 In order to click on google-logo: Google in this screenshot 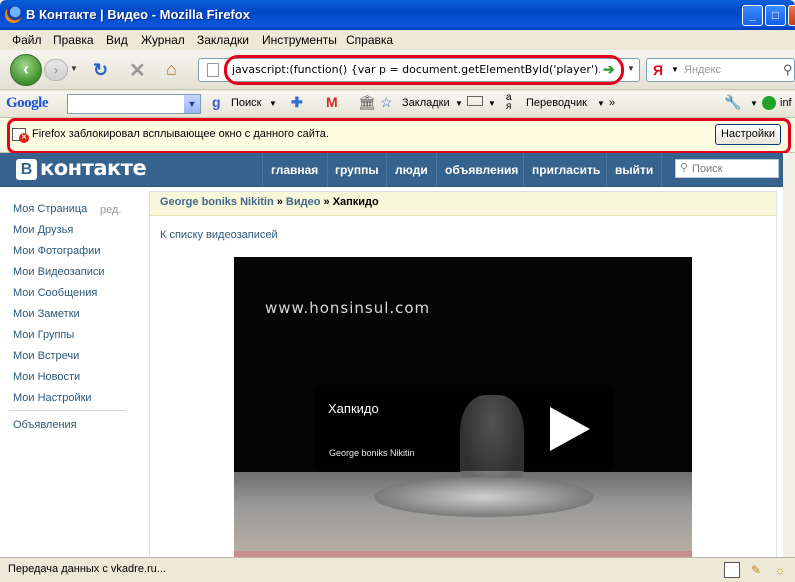, I will do `click(27, 103)`.